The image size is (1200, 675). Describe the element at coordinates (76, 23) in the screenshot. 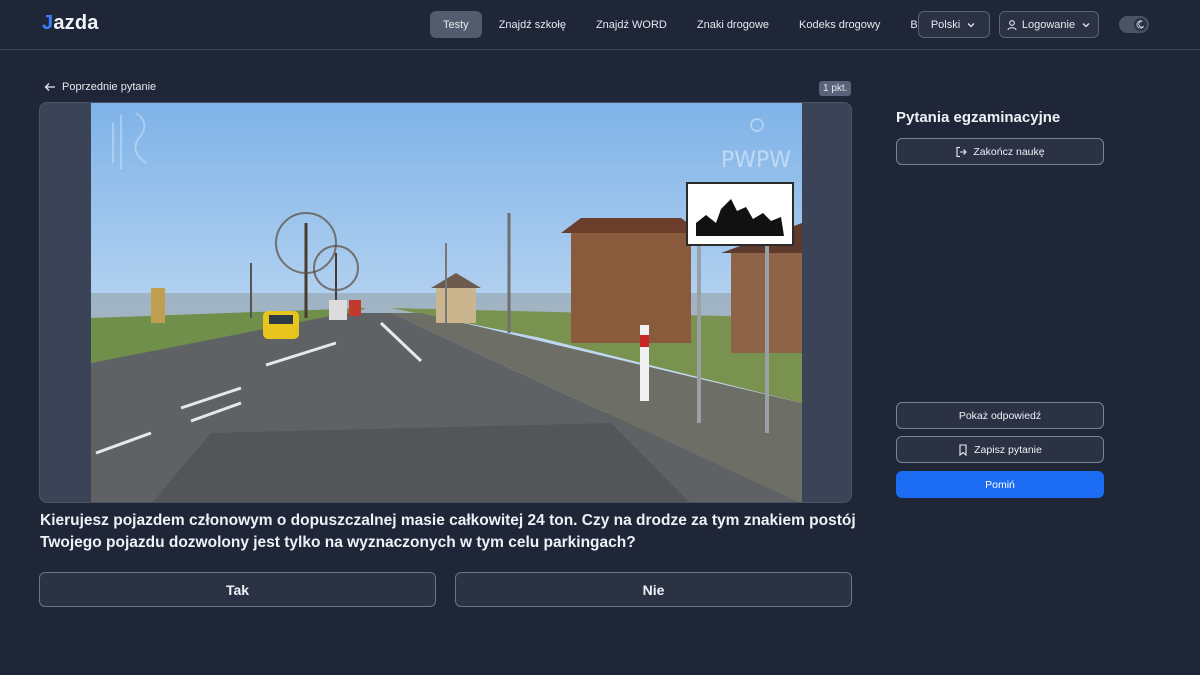

I see `logo-text: azda` at that location.